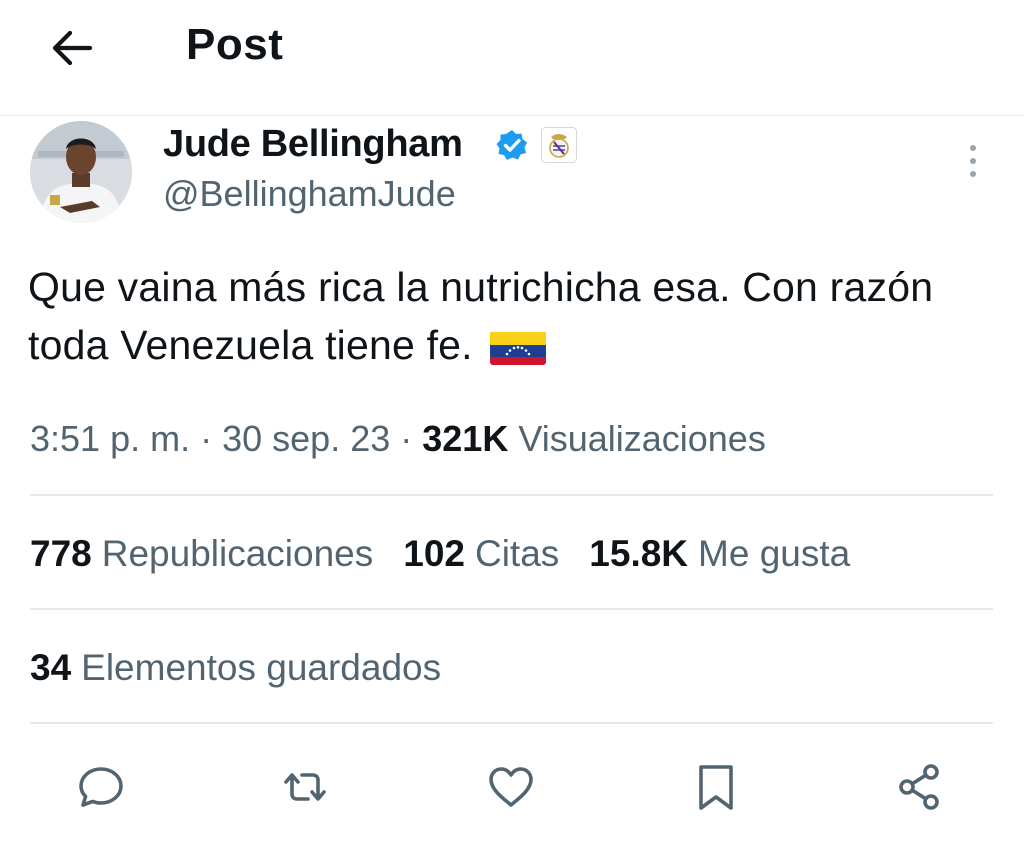 Image resolution: width=1024 pixels, height=842 pixels. Describe the element at coordinates (512, 58) in the screenshot. I see `top-bar: Post` at that location.